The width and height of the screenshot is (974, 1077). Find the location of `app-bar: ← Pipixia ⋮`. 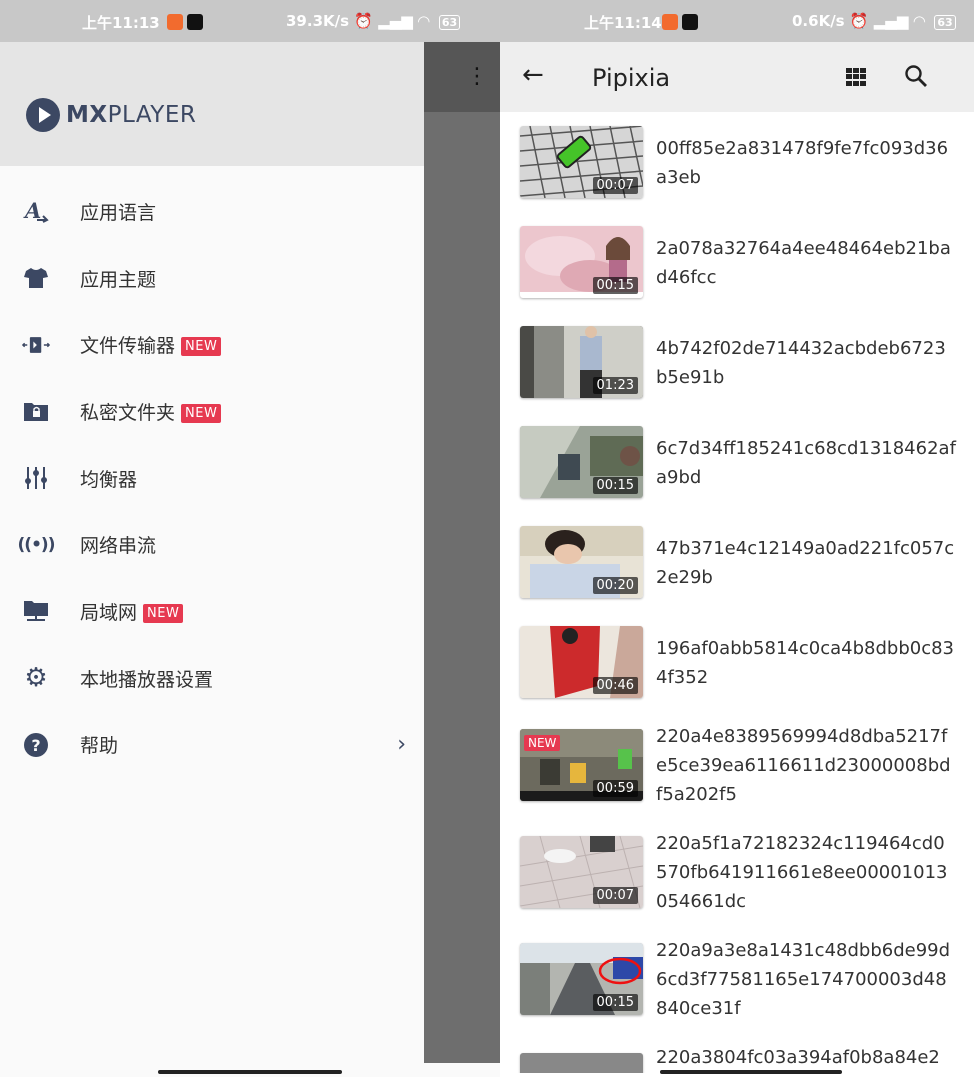

app-bar: ← Pipixia ⋮ is located at coordinates (737, 77).